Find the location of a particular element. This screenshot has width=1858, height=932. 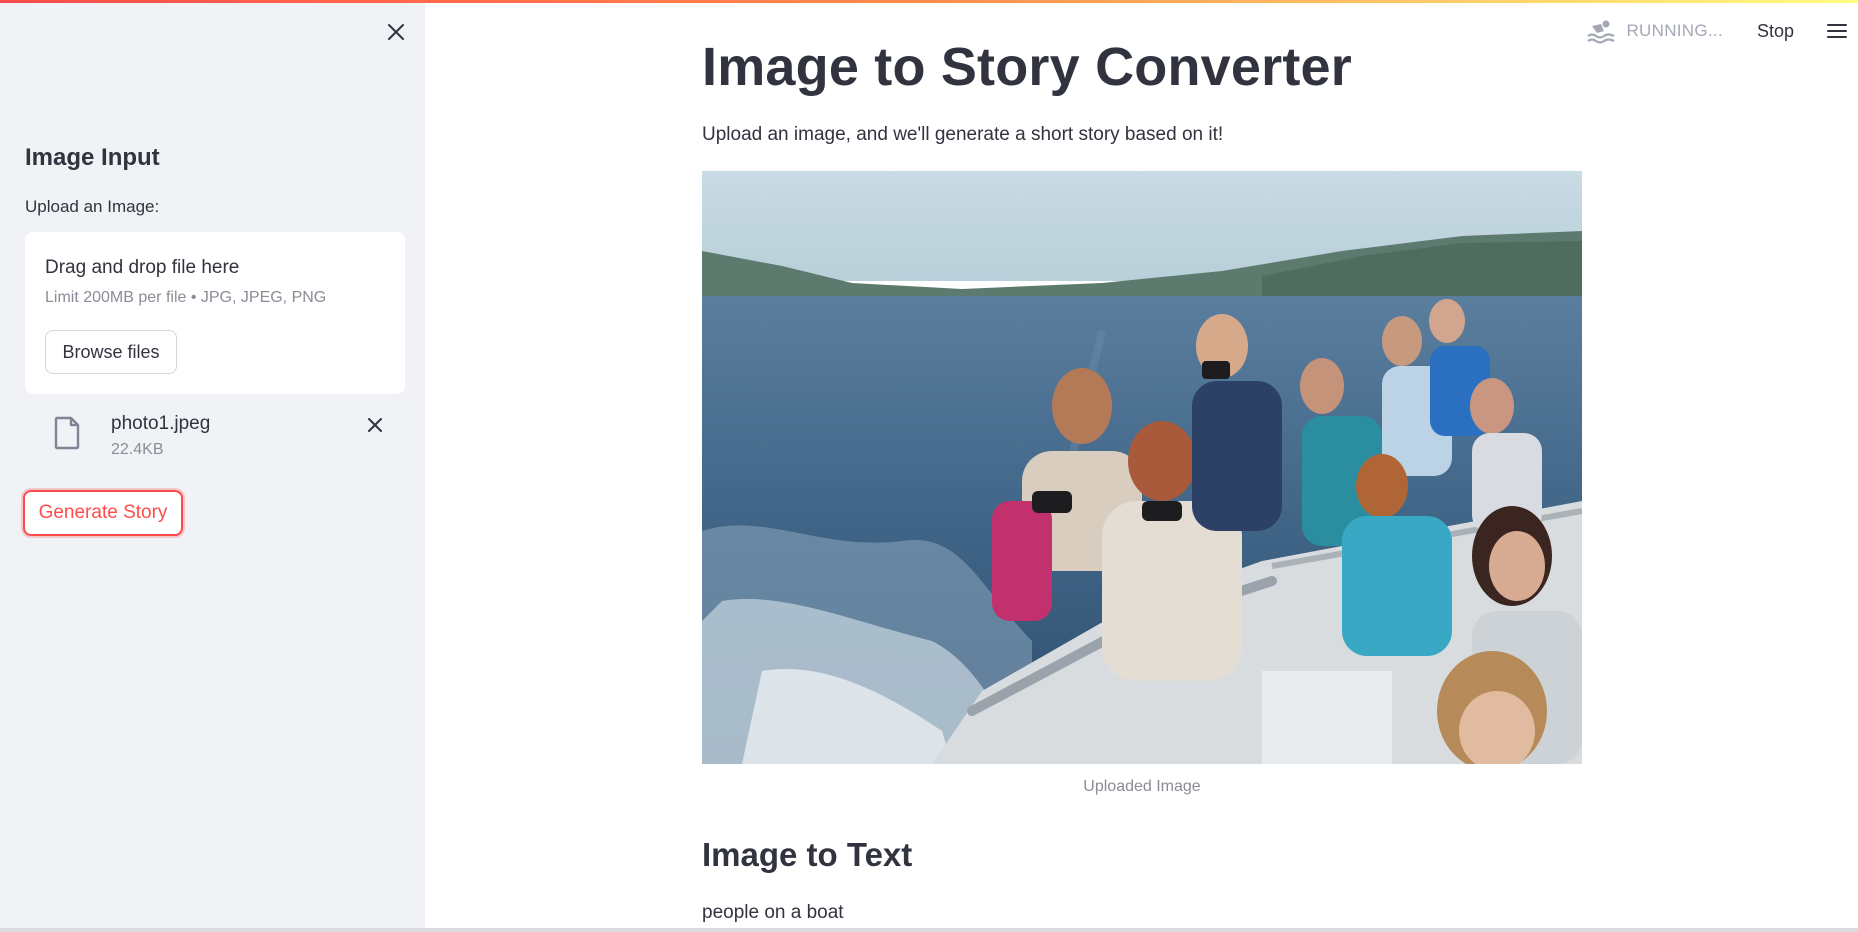

top-decoration-bar is located at coordinates (929, 1).